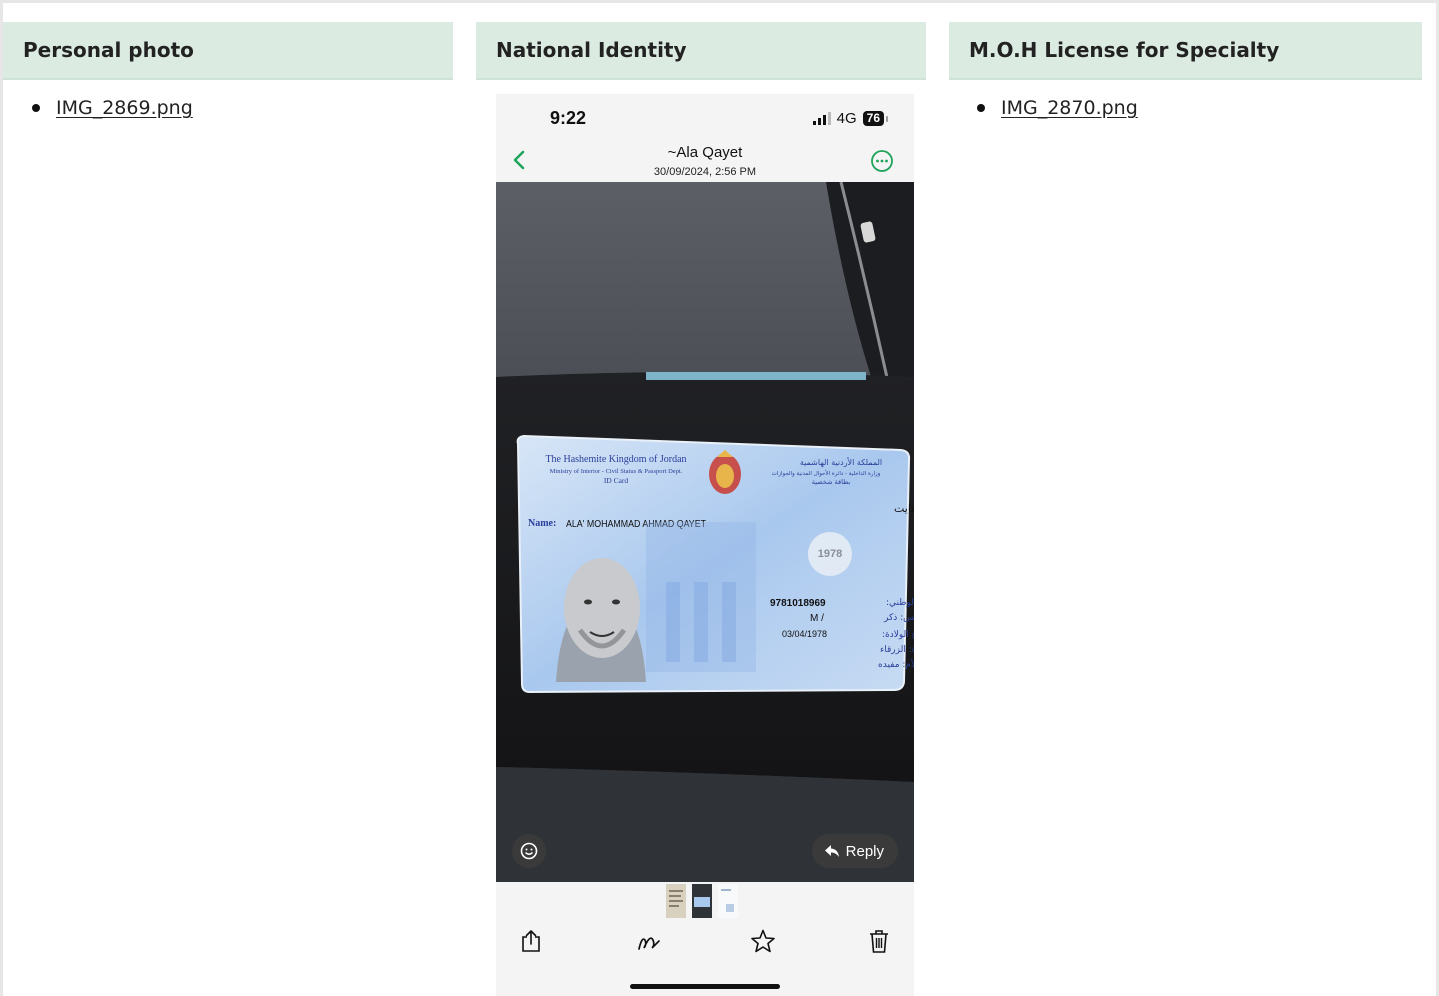  What do you see at coordinates (728, 901) in the screenshot?
I see `thumbnail-license` at bounding box center [728, 901].